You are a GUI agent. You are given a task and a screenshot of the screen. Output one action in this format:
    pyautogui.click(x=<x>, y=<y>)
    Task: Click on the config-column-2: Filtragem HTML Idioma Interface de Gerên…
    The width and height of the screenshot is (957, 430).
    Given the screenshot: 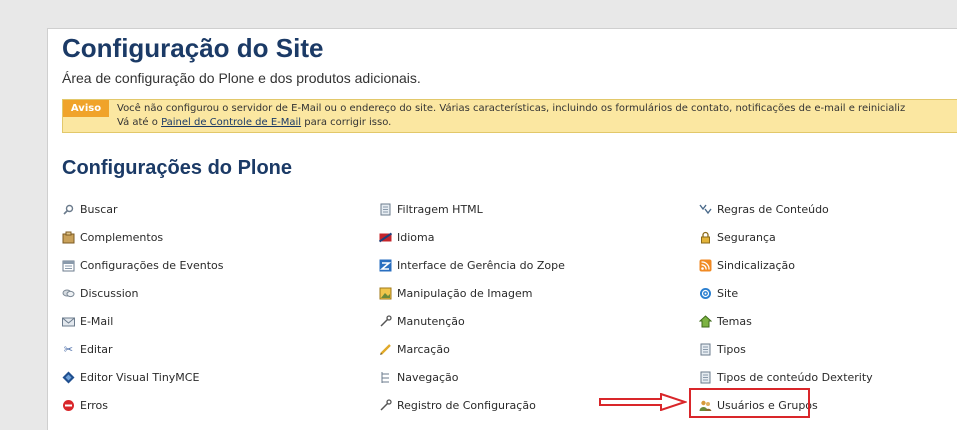 What is the action you would take?
    pyautogui.click(x=471, y=307)
    